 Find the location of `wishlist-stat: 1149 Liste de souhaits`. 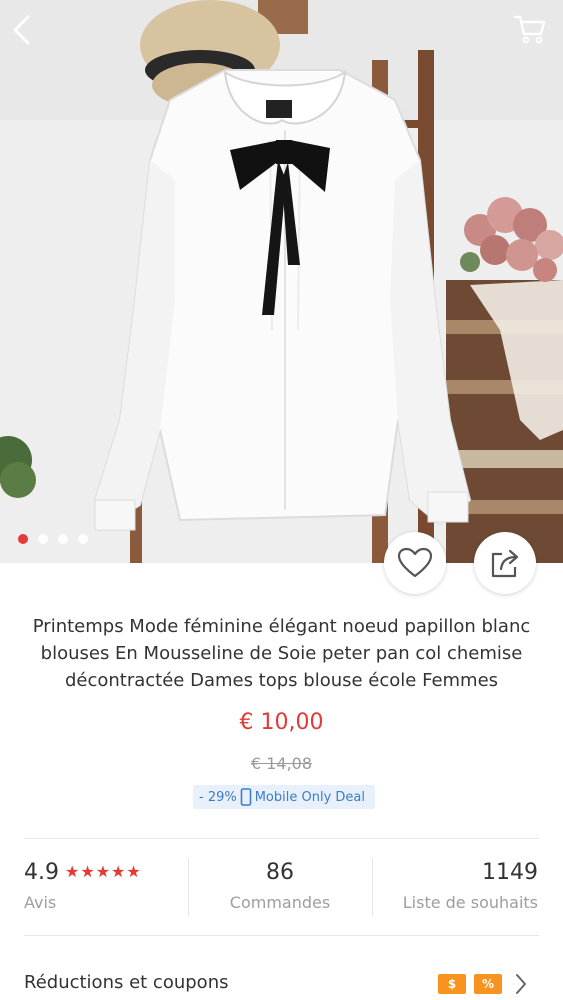

wishlist-stat: 1149 Liste de souhaits is located at coordinates (455, 890).